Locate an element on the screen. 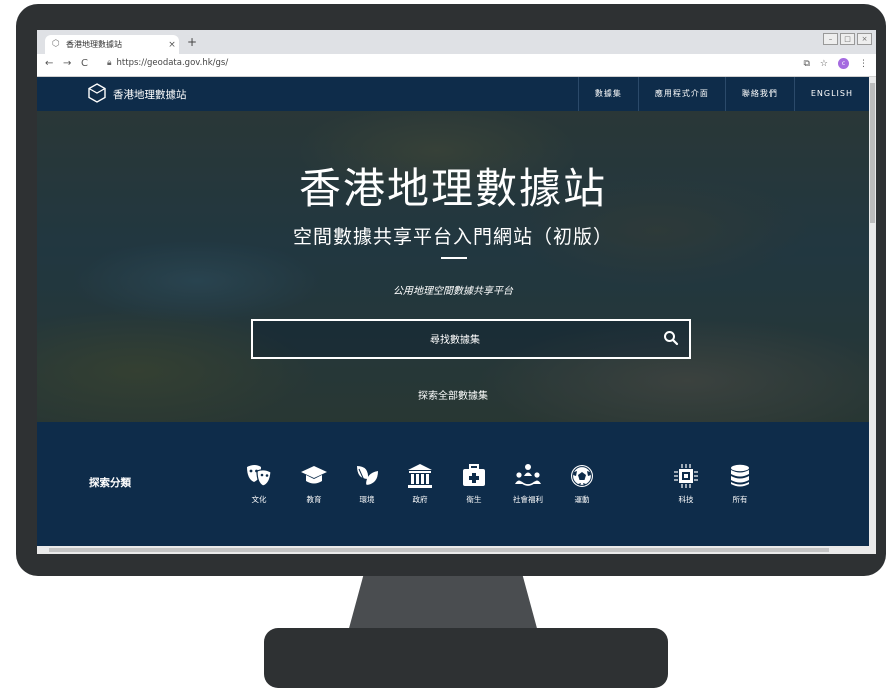 This screenshot has width=887, height=688. new-tab-button: + is located at coordinates (192, 42).